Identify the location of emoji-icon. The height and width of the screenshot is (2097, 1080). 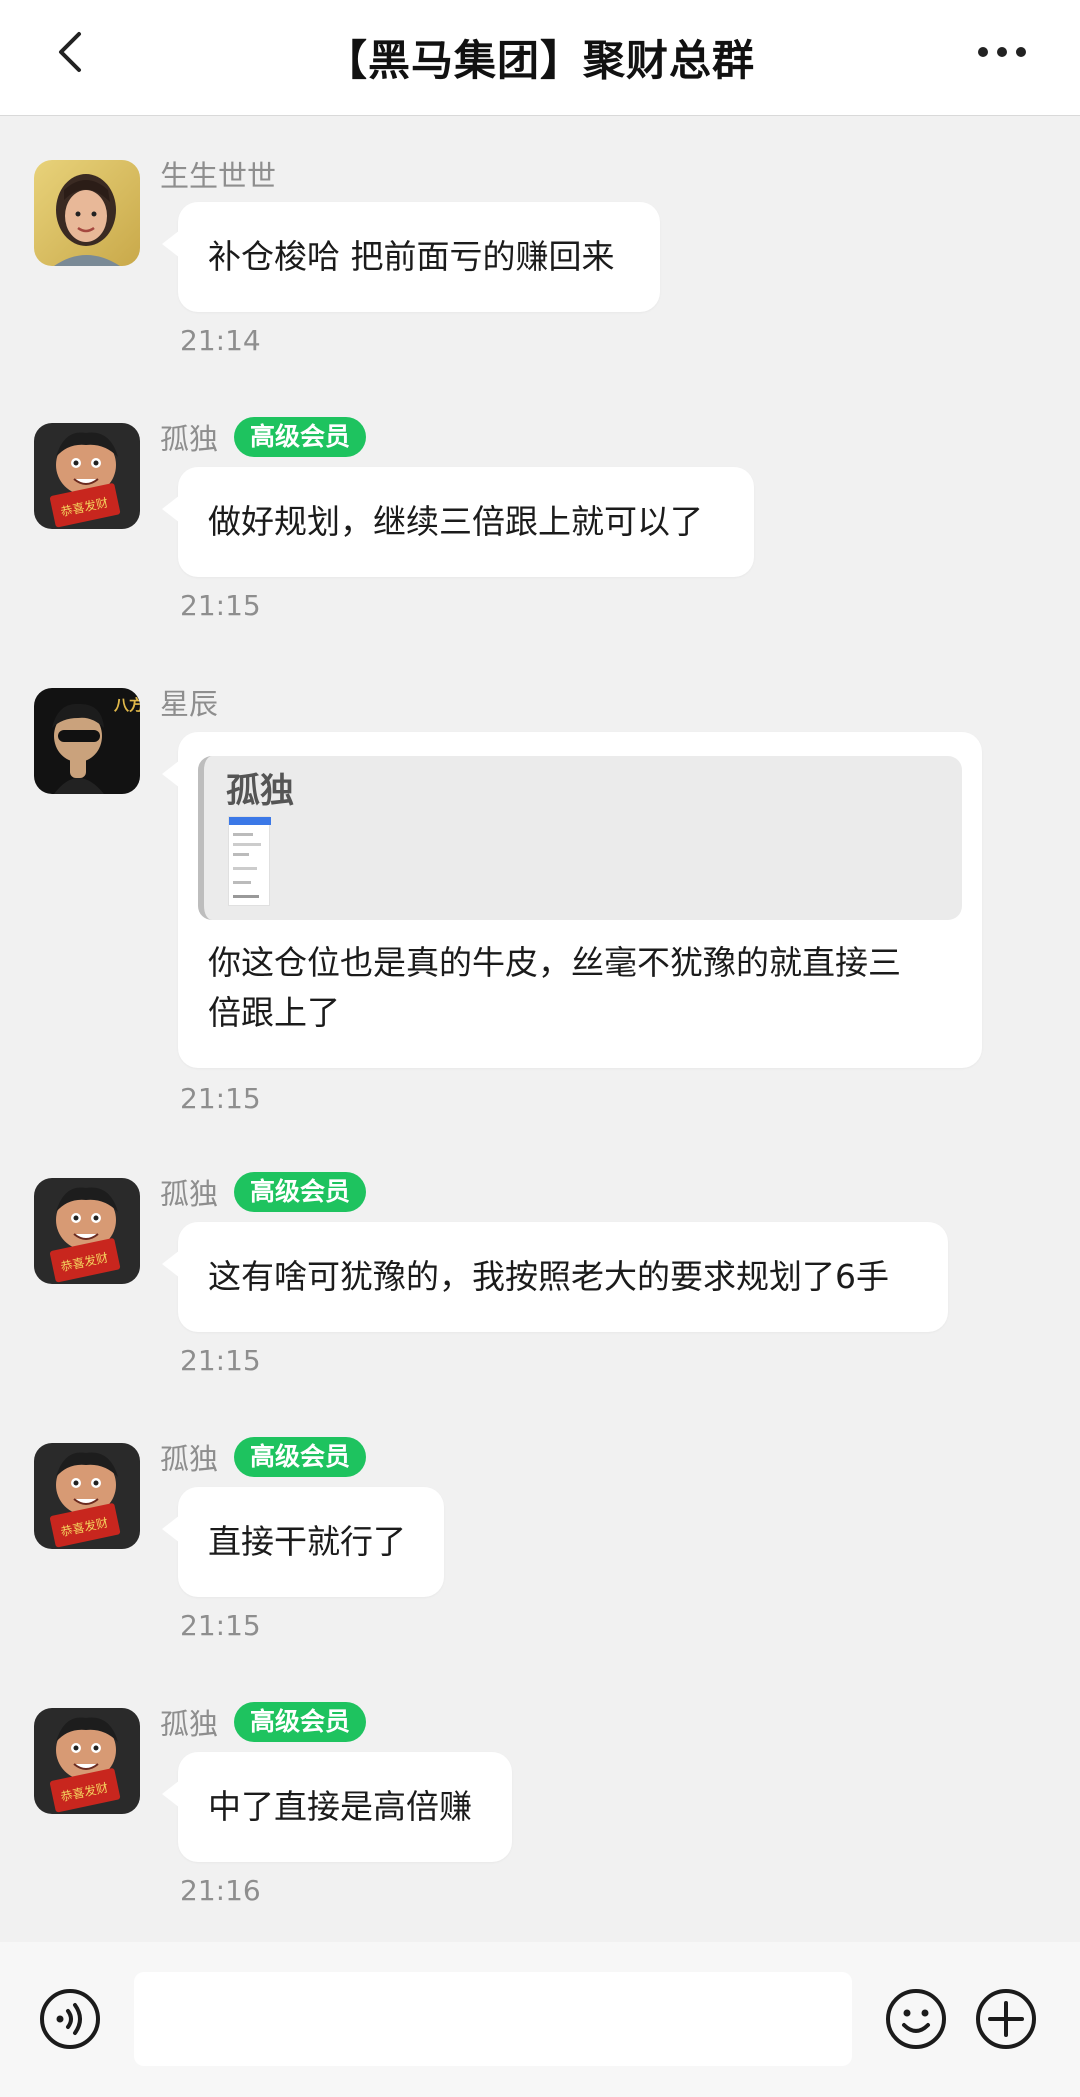
(916, 2019).